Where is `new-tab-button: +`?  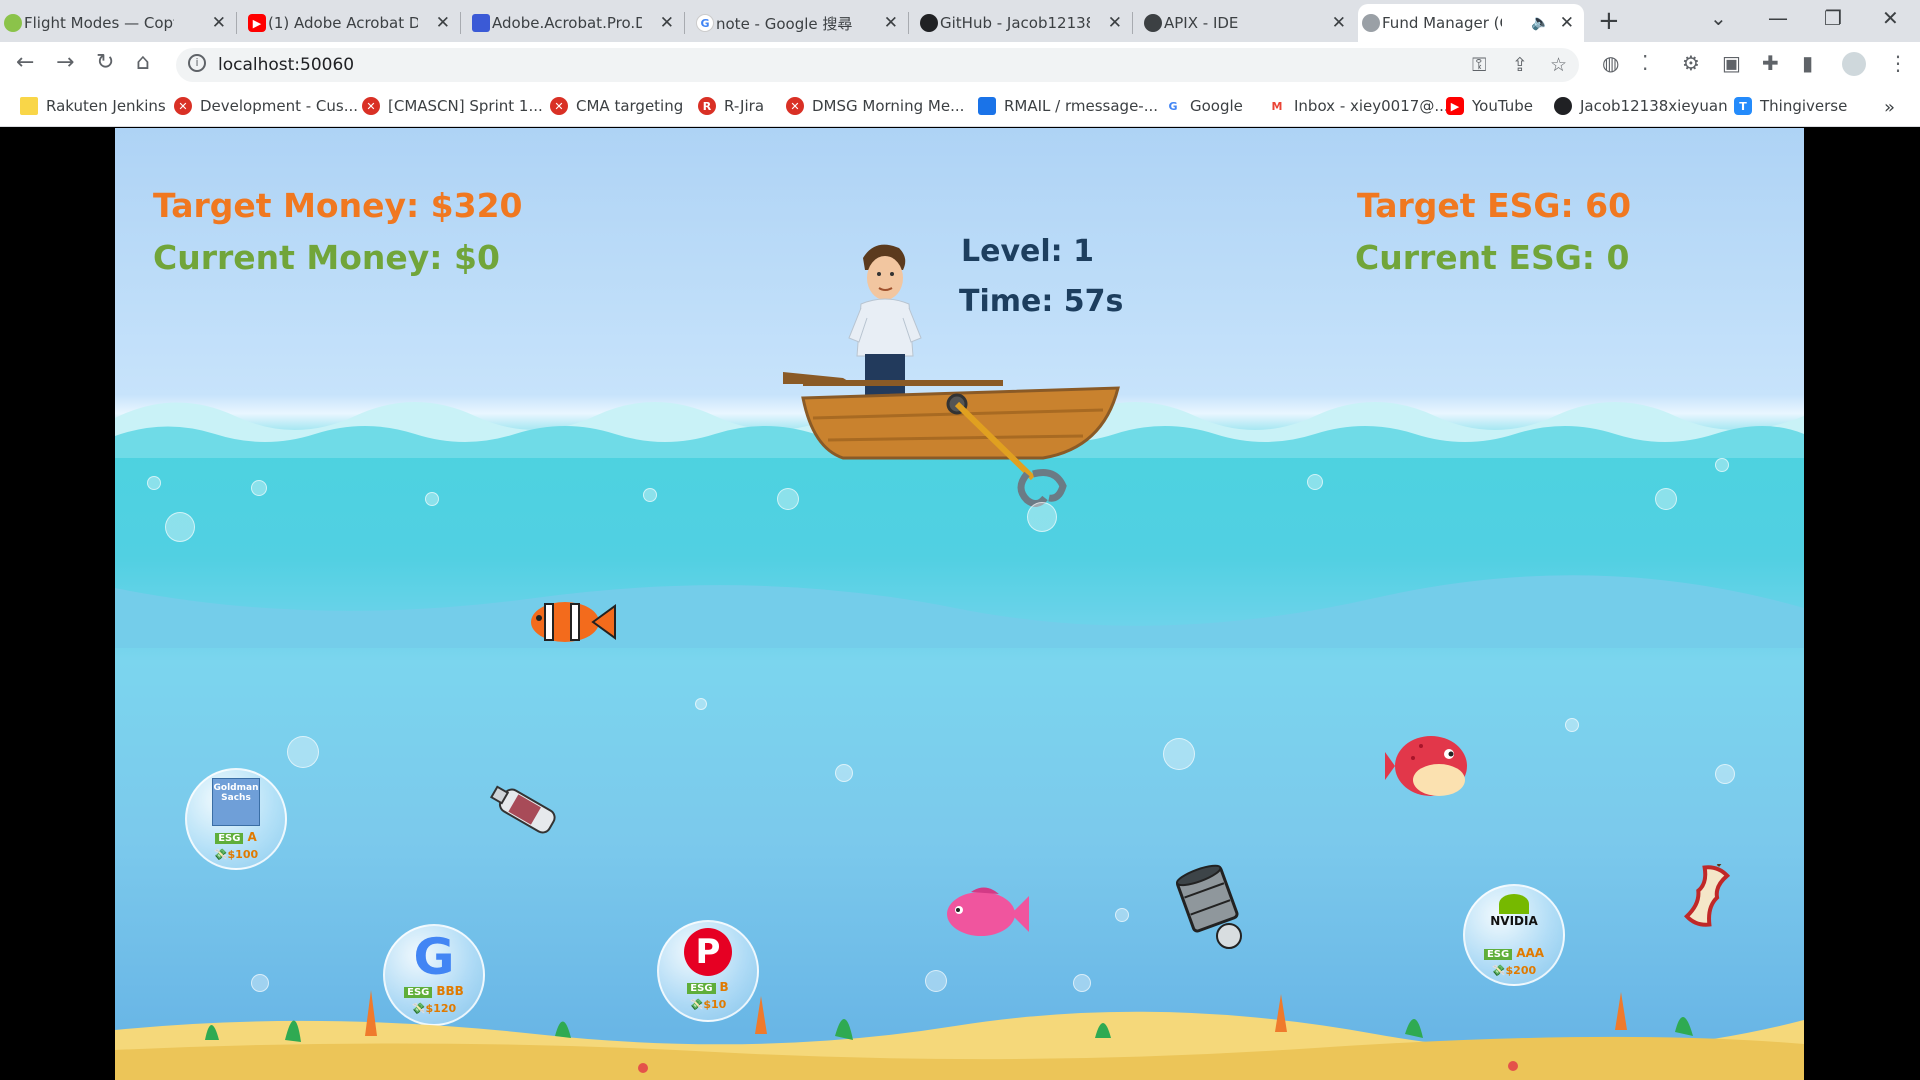
new-tab-button: + is located at coordinates (1609, 21).